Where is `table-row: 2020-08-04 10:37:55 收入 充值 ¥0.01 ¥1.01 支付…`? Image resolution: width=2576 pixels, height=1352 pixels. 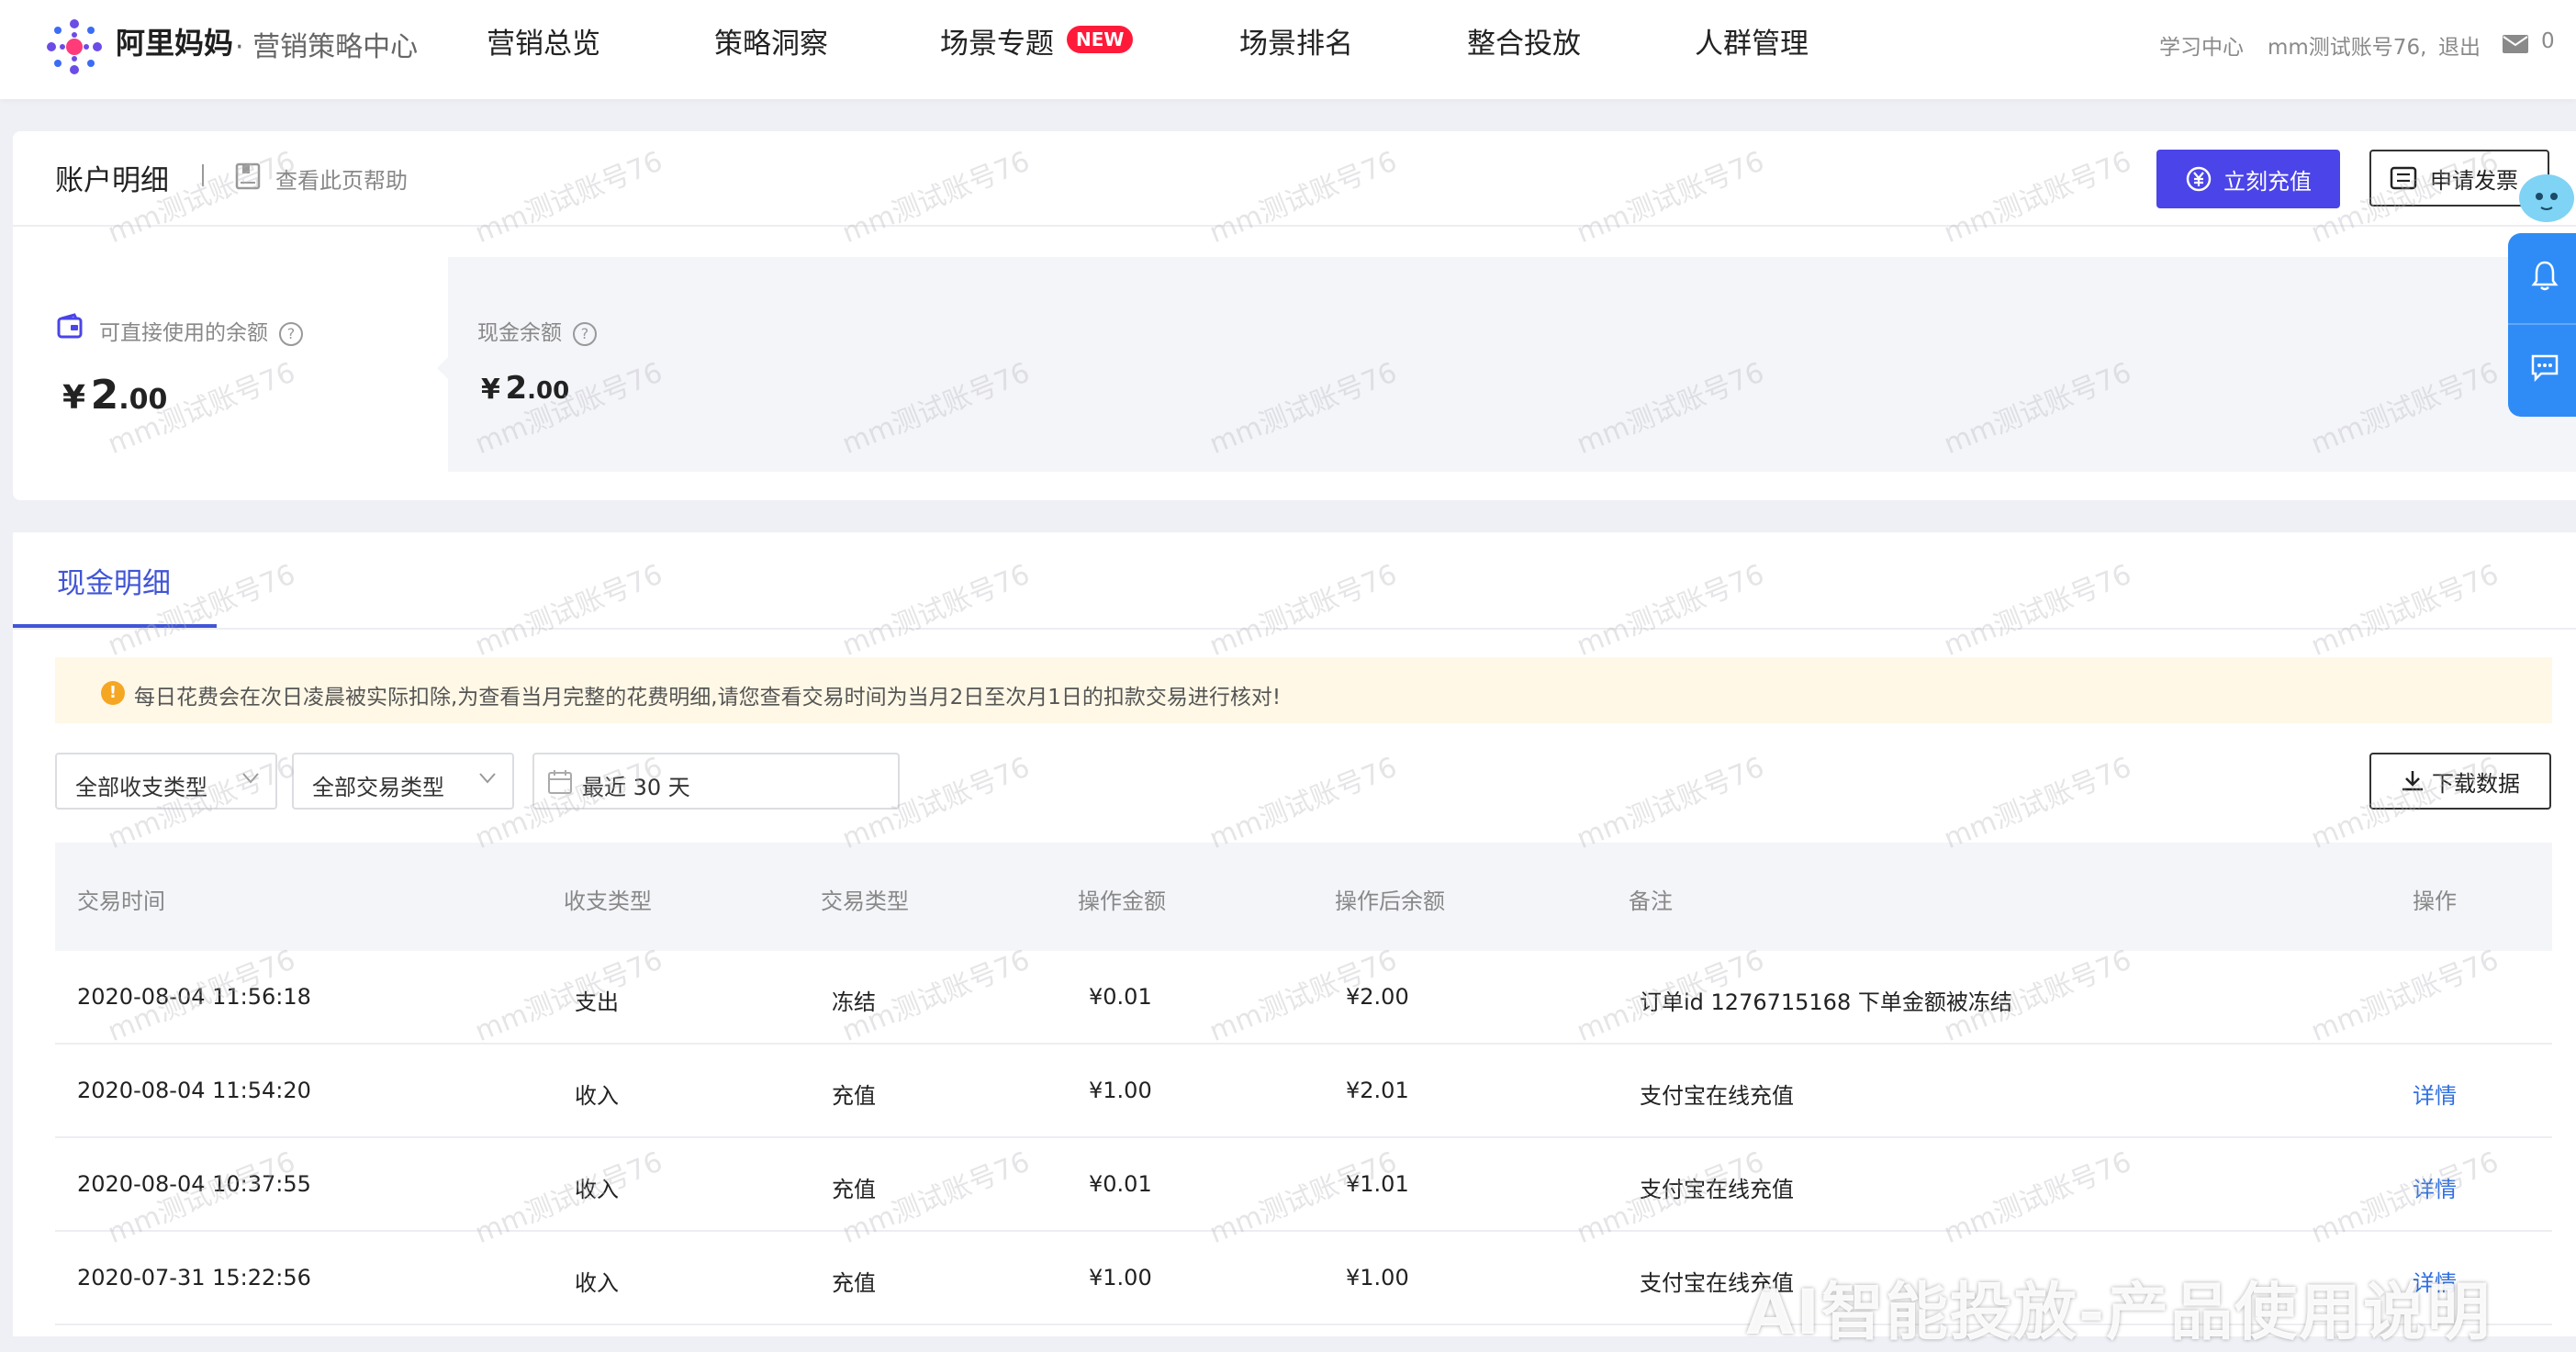 table-row: 2020-08-04 10:37:55 收入 充值 ¥0.01 ¥1.01 支付… is located at coordinates (1303, 1185).